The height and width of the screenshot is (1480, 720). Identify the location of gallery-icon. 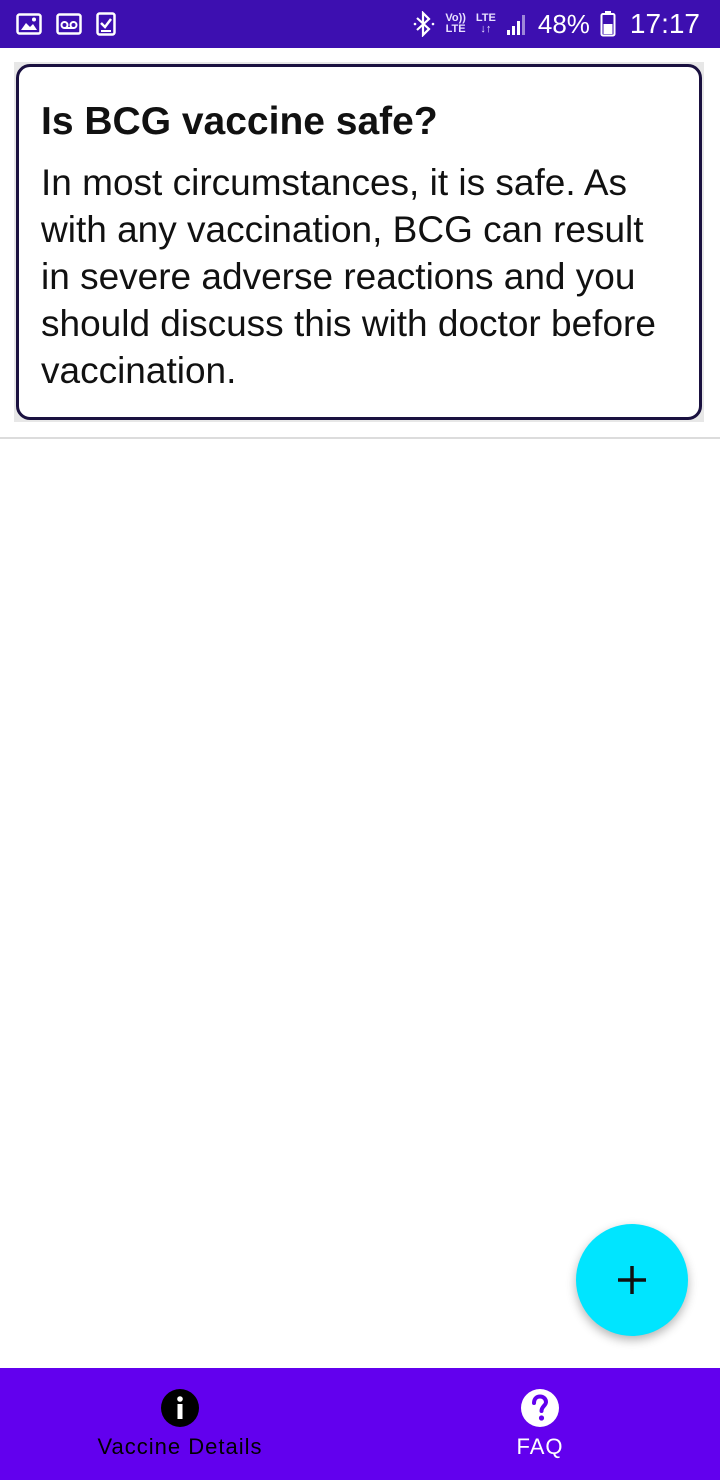
(29, 24).